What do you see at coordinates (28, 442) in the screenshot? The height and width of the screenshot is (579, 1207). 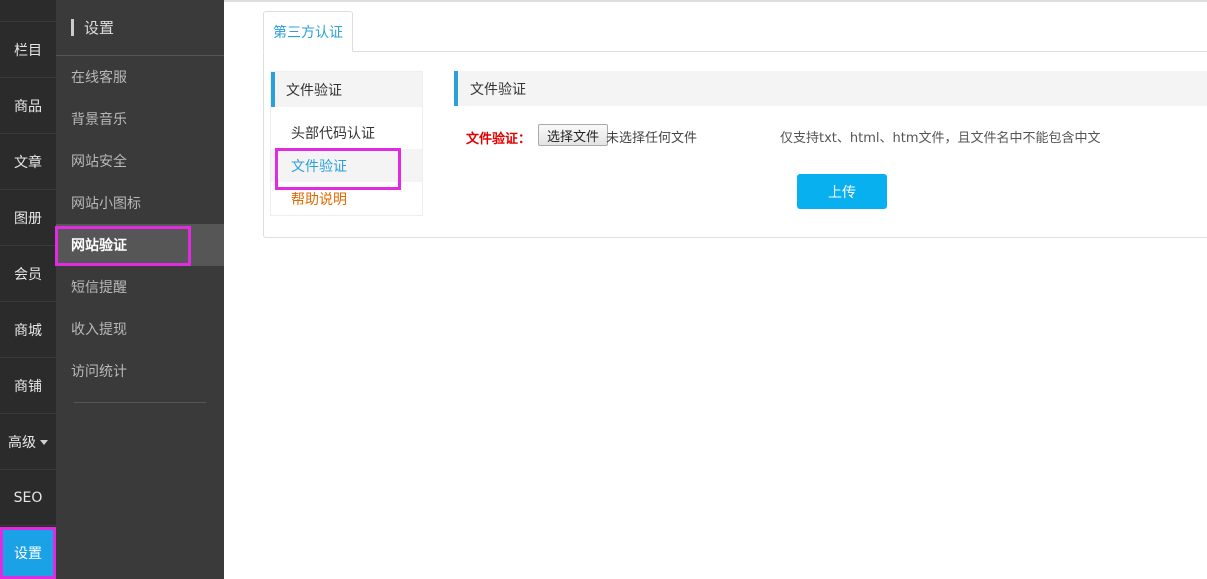 I see `rail-item-advanced: 高级` at bounding box center [28, 442].